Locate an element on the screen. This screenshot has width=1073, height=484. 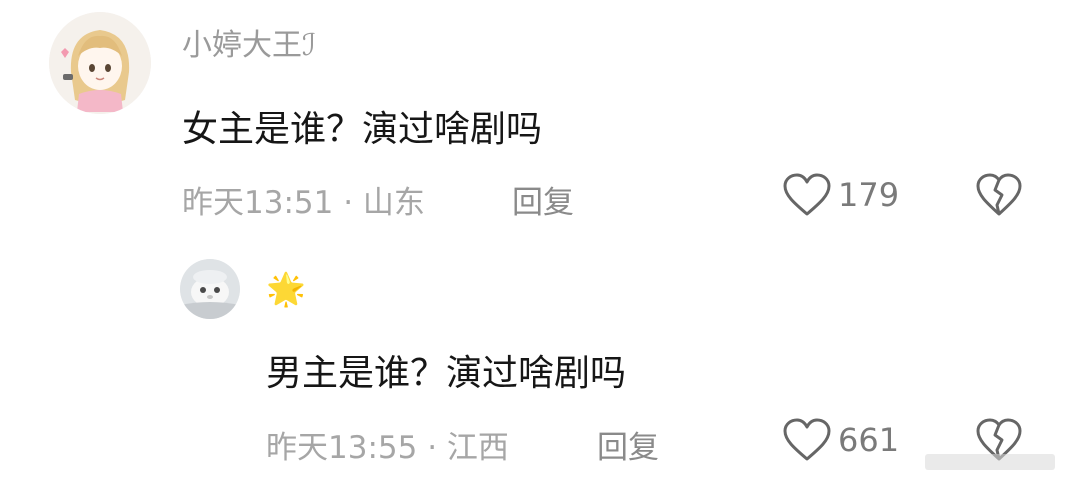
username: 🌟 is located at coordinates (286, 289).